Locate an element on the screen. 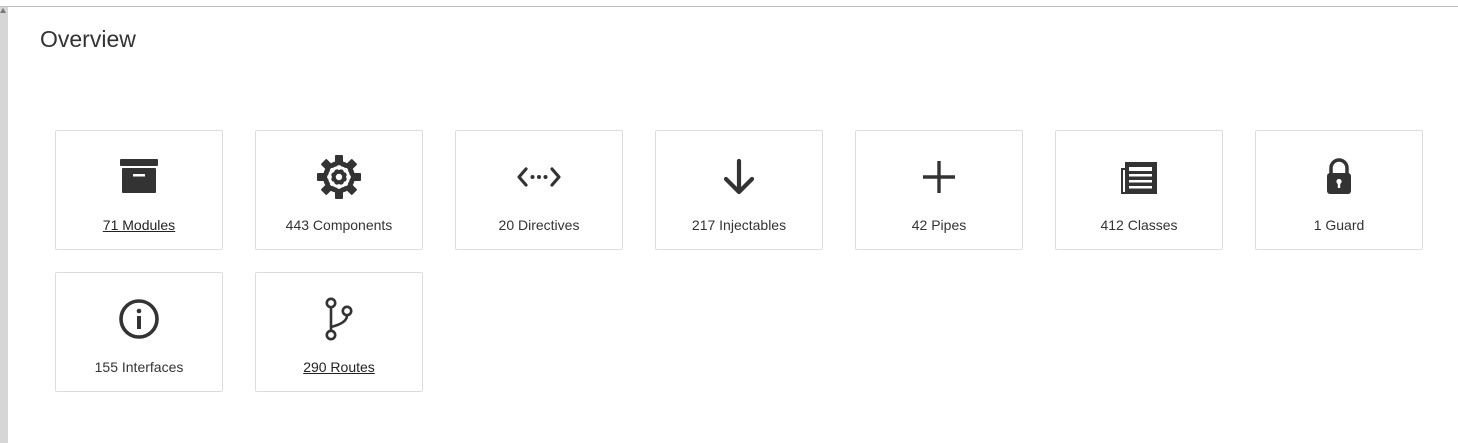 The image size is (1458, 443). card-routes: 290 Routes is located at coordinates (339, 332).